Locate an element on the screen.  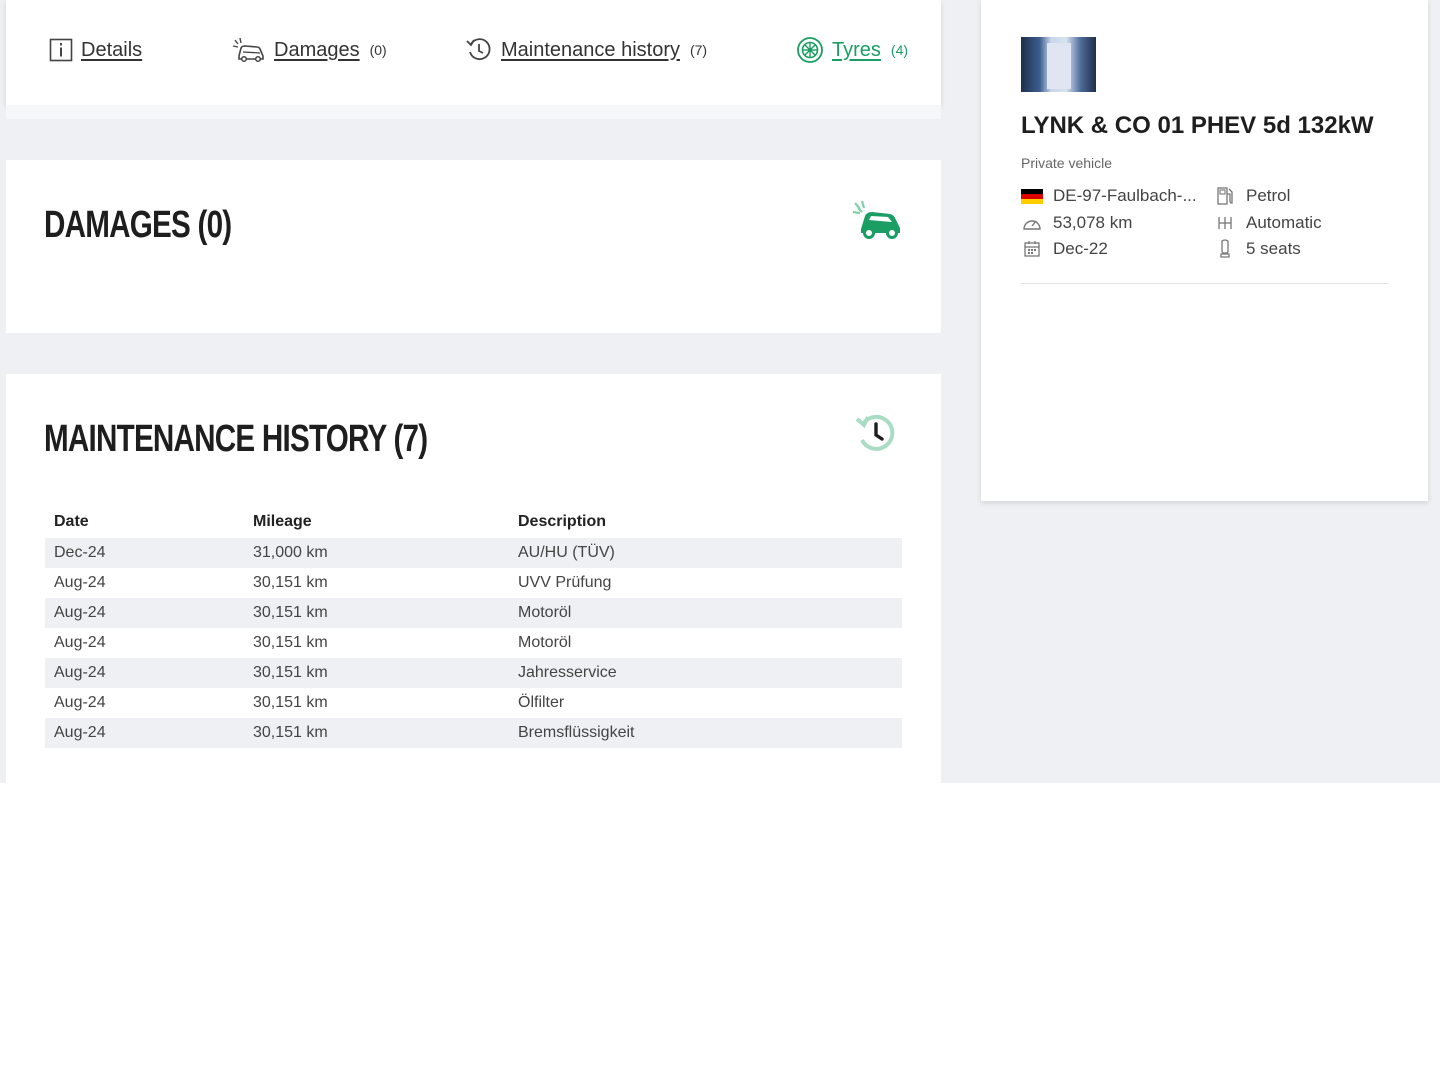
tab-tyres-count: (4) is located at coordinates (899, 50).